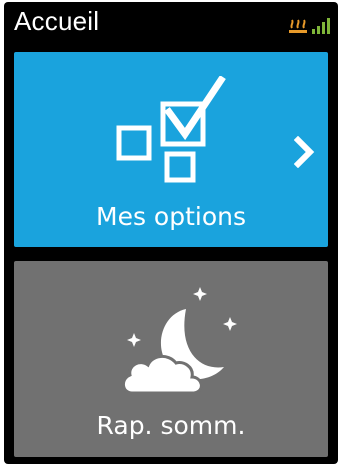  Describe the element at coordinates (171, 24) in the screenshot. I see `top-bar: Accueil` at that location.